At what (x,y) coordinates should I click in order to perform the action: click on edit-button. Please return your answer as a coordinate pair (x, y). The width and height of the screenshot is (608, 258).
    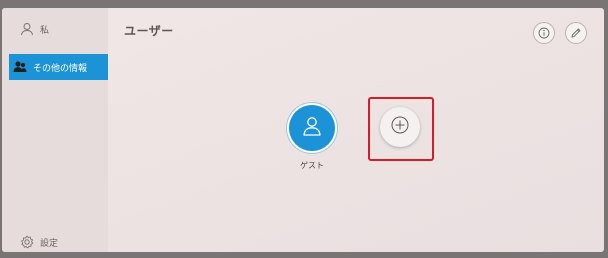
    Looking at the image, I should click on (576, 33).